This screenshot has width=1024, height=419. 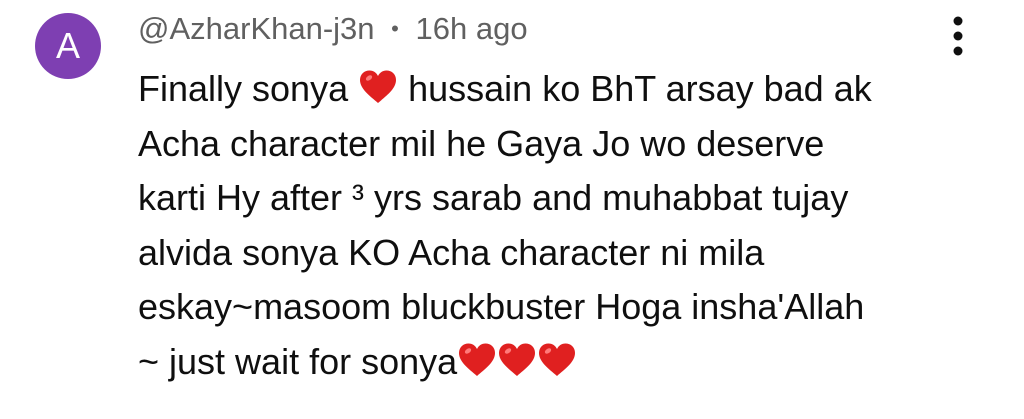 What do you see at coordinates (298, 361) in the screenshot?
I see `comment-text-segment: ~ just wait for sonya` at bounding box center [298, 361].